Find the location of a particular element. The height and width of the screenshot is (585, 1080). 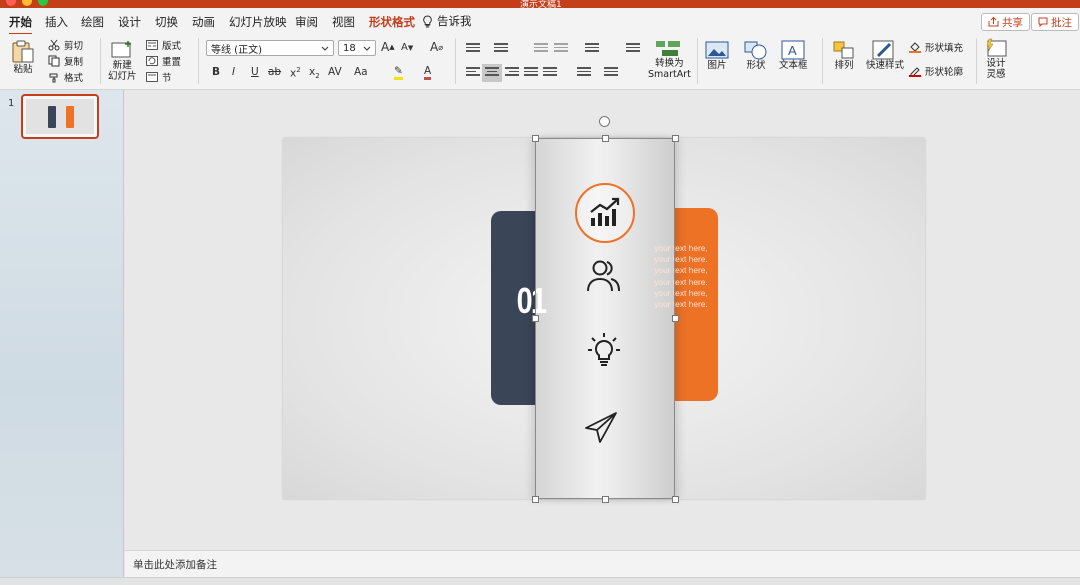

layout-button: 版式 is located at coordinates (163, 45).